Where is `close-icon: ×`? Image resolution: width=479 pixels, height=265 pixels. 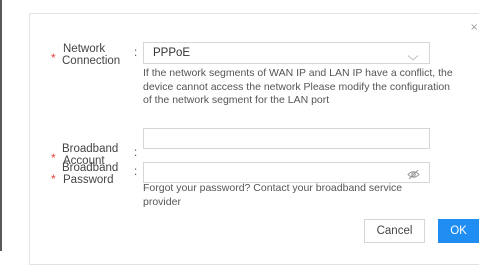 close-icon: × is located at coordinates (474, 27).